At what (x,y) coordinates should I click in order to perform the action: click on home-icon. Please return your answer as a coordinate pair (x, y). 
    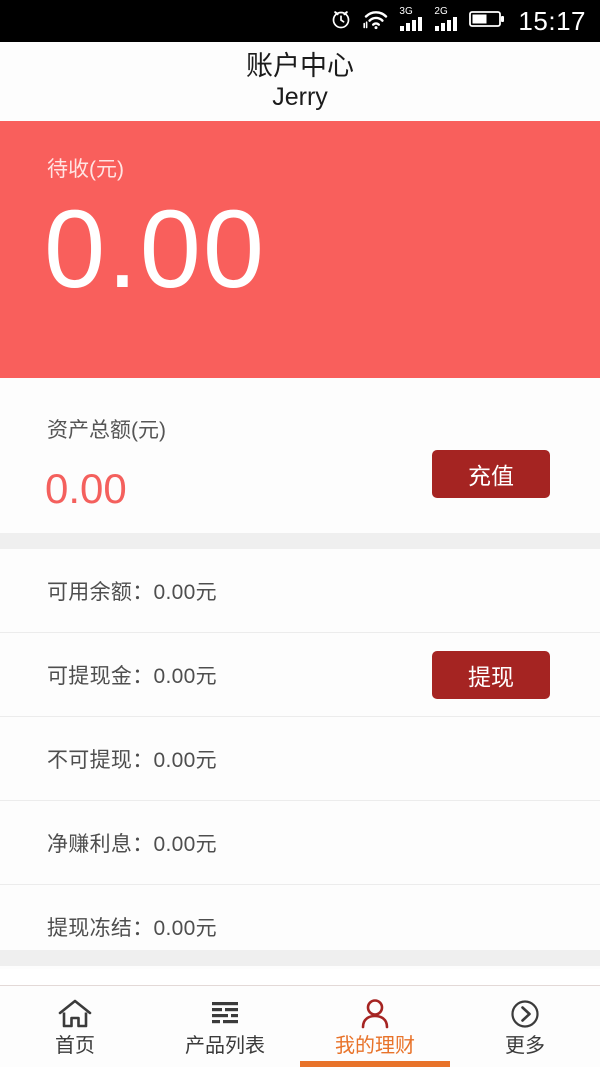
    Looking at the image, I should click on (75, 1014).